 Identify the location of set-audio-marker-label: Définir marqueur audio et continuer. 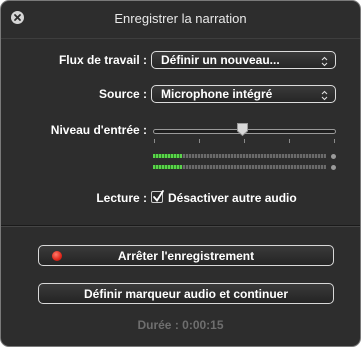
(186, 294).